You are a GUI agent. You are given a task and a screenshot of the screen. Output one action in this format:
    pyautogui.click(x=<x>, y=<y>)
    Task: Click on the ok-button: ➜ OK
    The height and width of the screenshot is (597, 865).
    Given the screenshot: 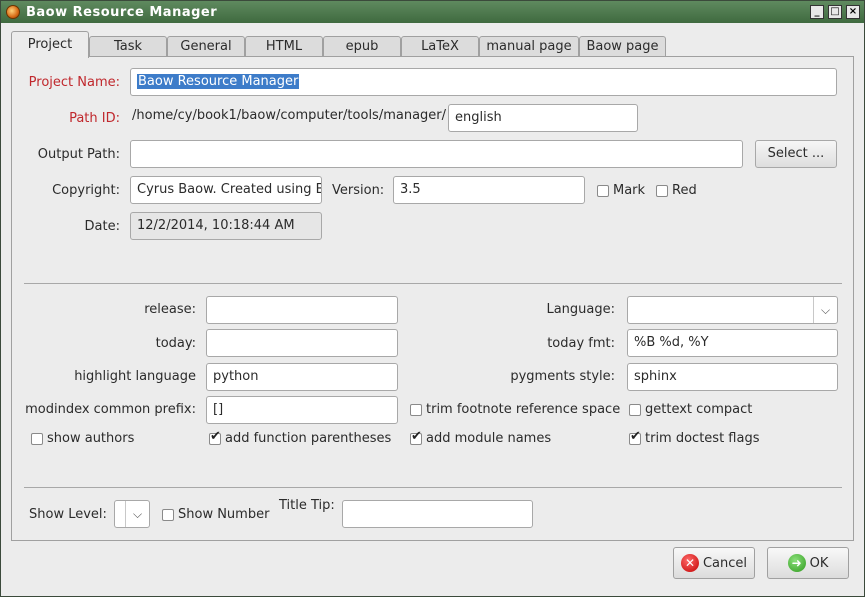 What is the action you would take?
    pyautogui.click(x=808, y=563)
    